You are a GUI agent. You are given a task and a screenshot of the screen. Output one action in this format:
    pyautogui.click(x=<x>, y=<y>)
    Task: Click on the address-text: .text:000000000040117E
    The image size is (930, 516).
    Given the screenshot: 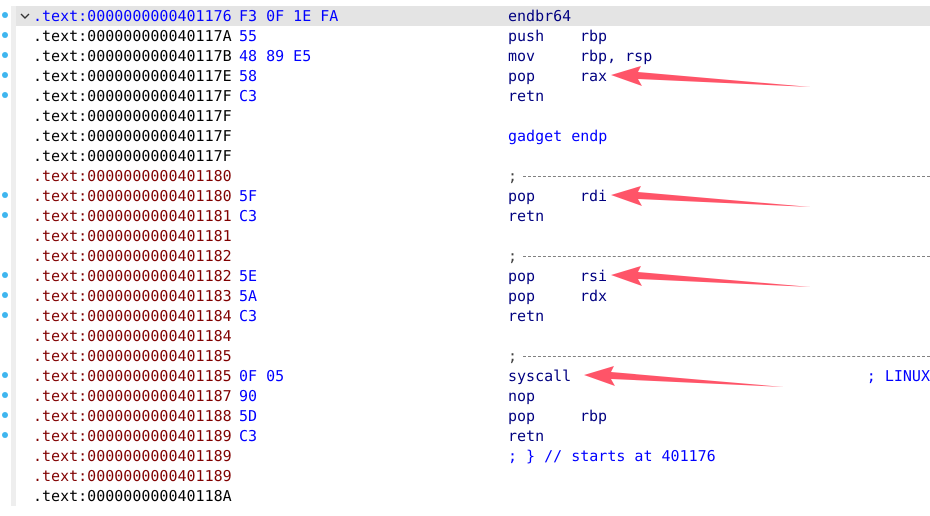 What is the action you would take?
    pyautogui.click(x=133, y=76)
    